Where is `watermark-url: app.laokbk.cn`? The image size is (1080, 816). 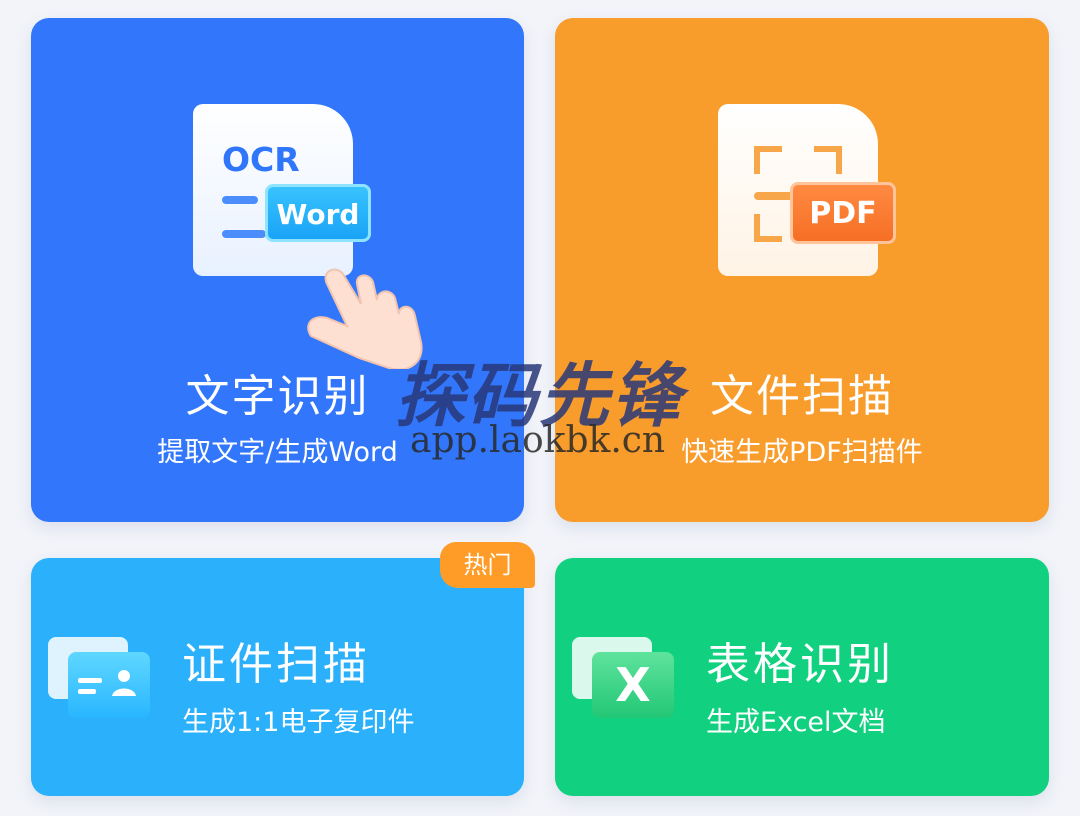
watermark-url: app.laokbk.cn is located at coordinates (538, 440).